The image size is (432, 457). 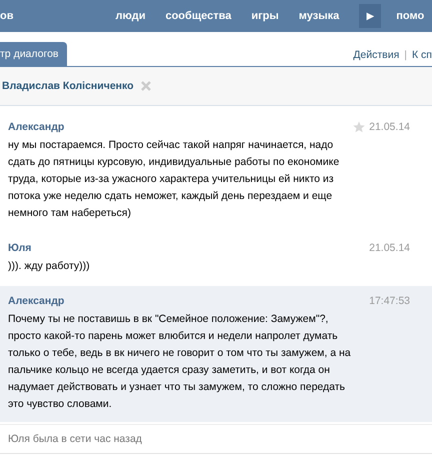 What do you see at coordinates (7, 16) in the screenshot?
I see `nav-link: ов` at bounding box center [7, 16].